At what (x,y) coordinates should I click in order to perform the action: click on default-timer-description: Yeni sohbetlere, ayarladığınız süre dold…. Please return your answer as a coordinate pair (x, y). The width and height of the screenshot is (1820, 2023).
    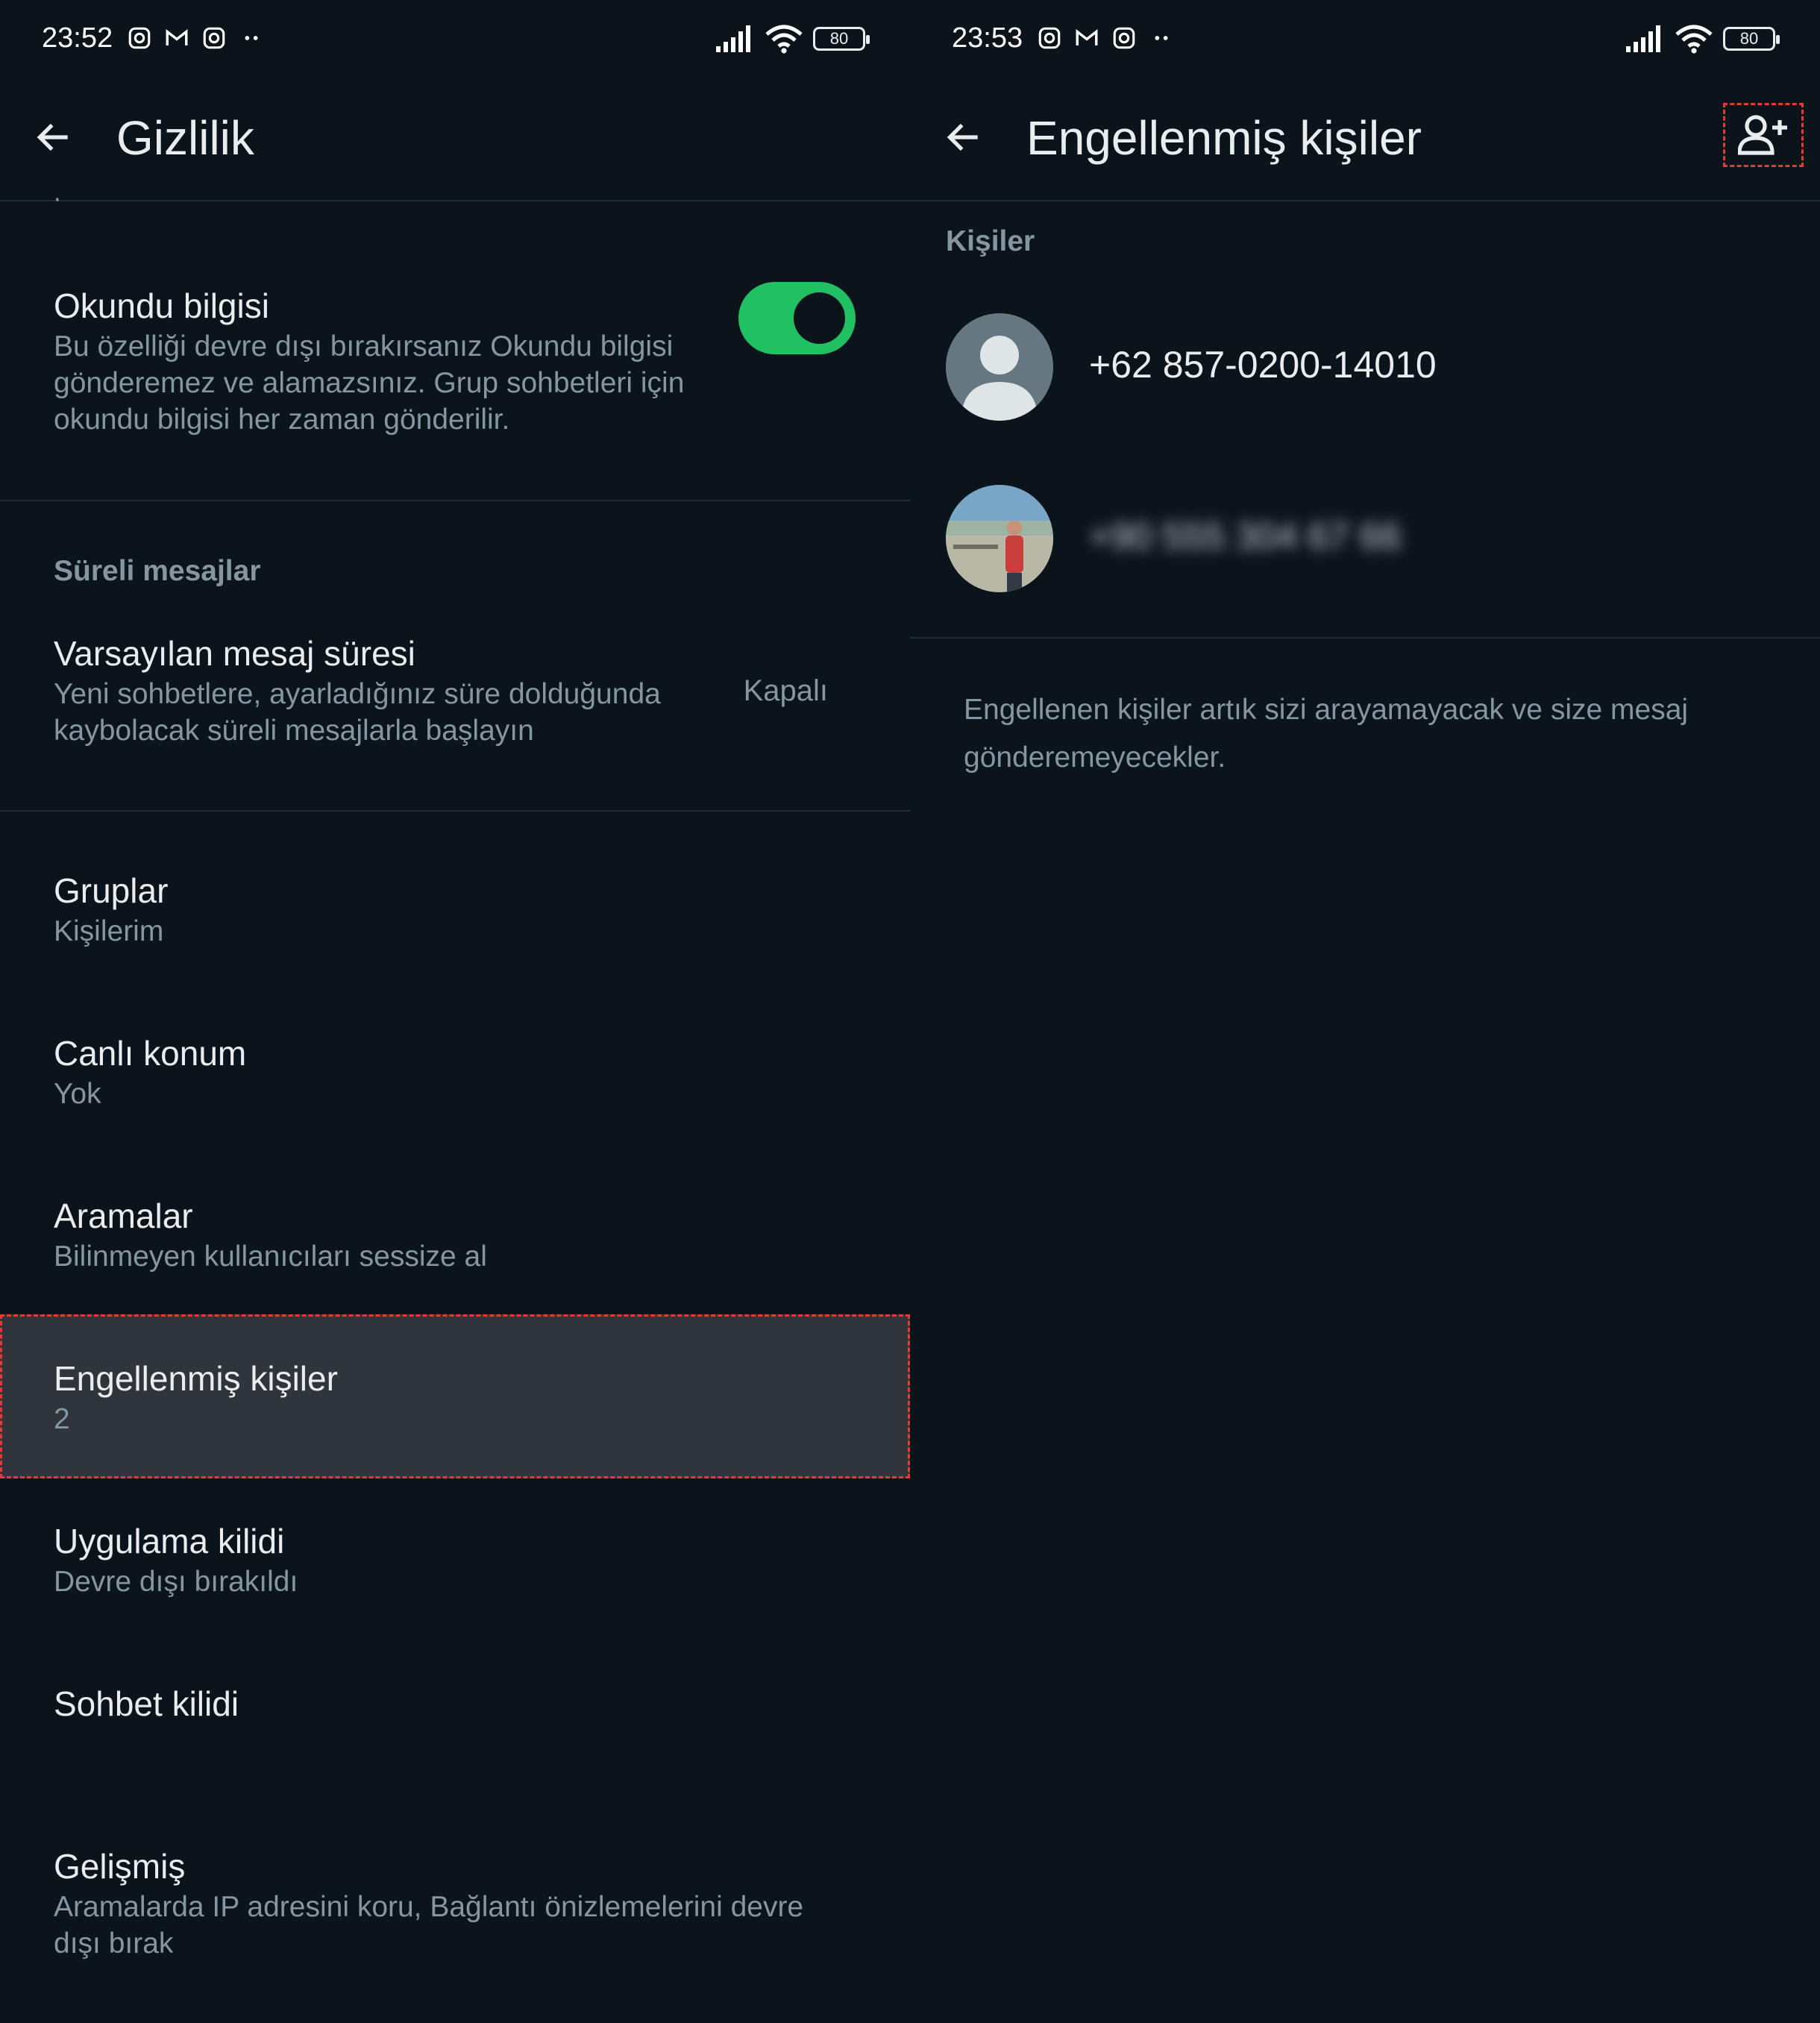
    Looking at the image, I should click on (357, 712).